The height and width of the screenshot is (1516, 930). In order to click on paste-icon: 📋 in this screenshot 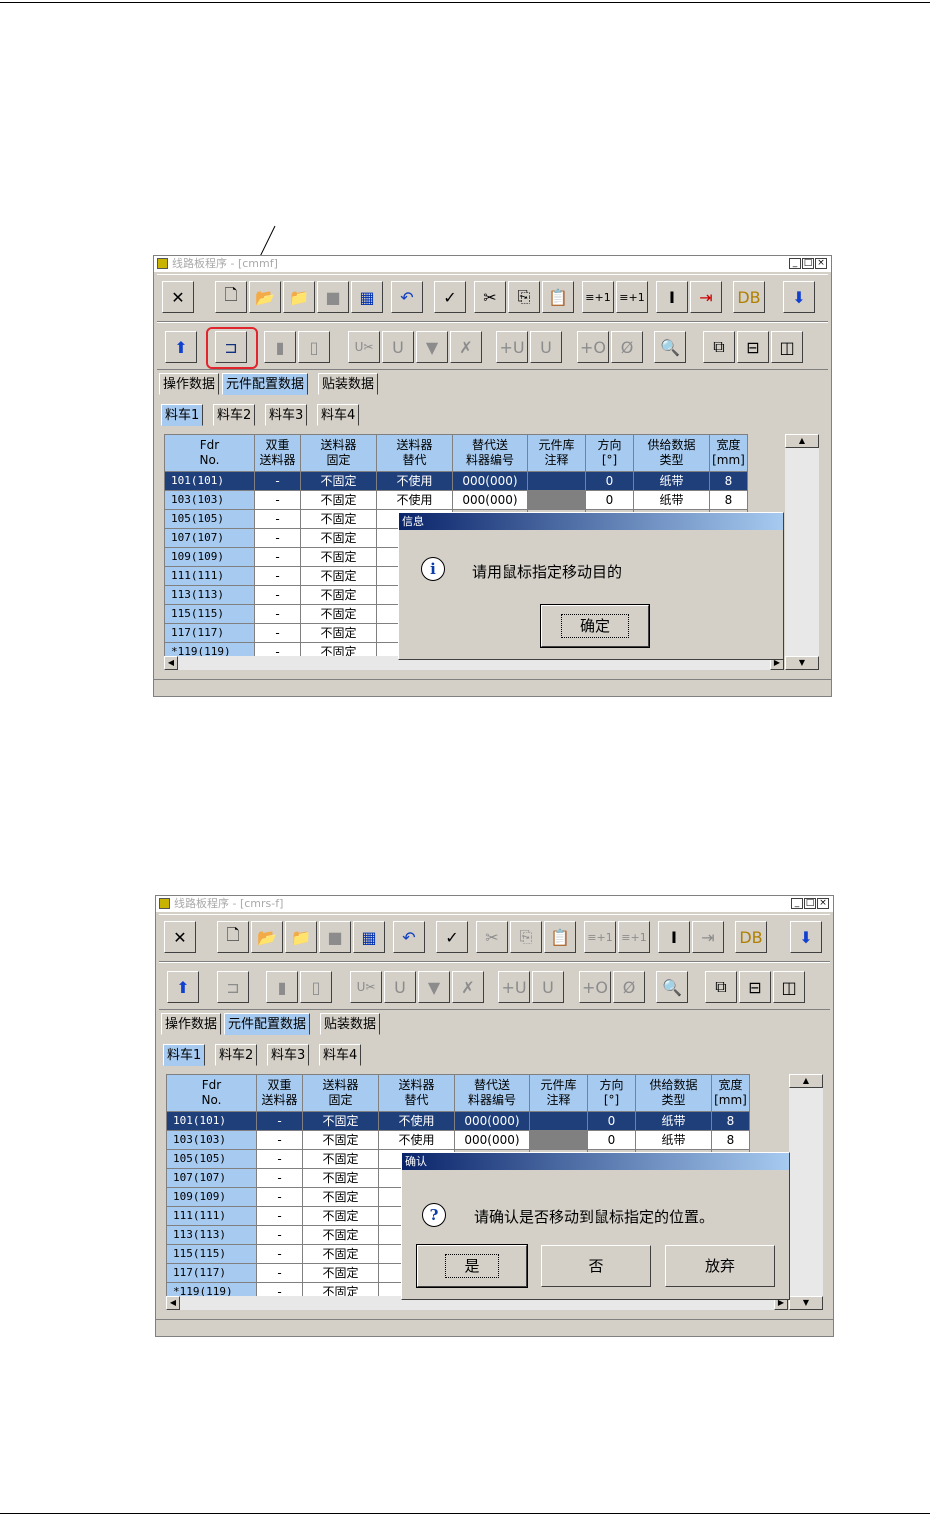, I will do `click(560, 937)`.